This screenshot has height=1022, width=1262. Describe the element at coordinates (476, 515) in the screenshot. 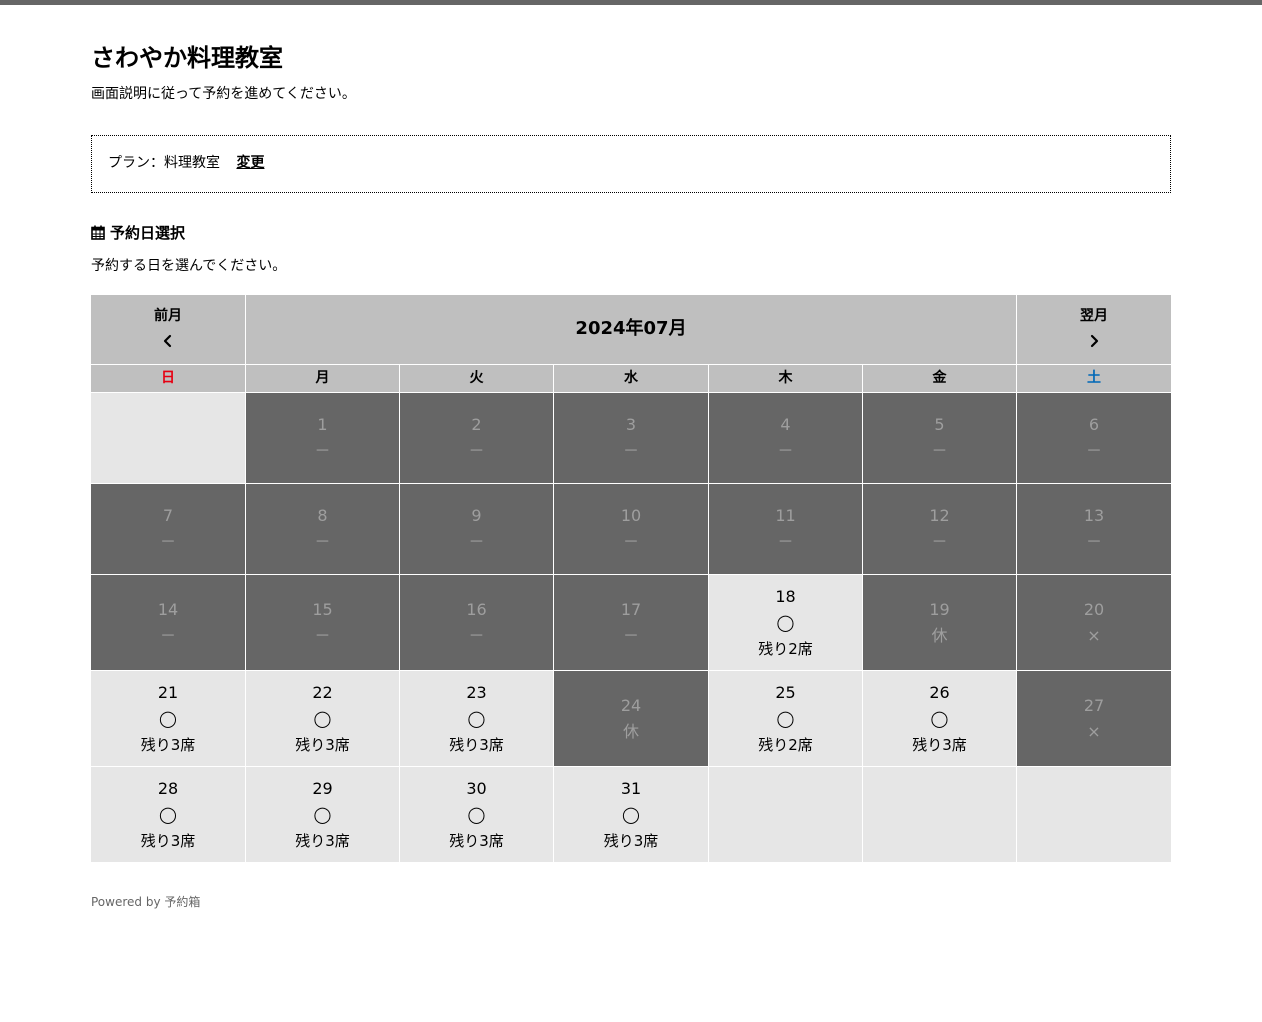

I see `day-number: 9` at that location.